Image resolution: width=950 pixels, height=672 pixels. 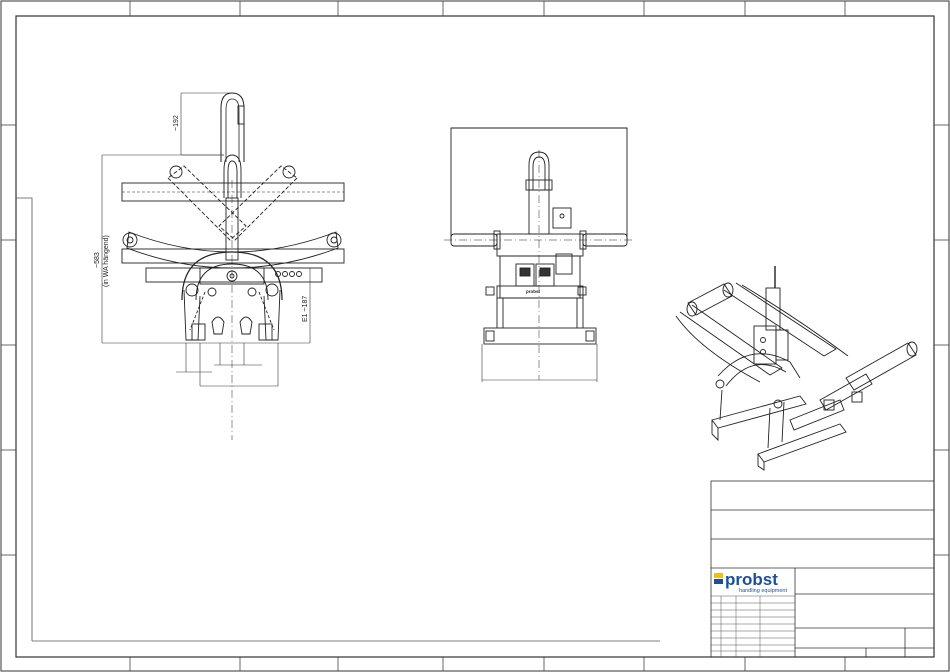 What do you see at coordinates (718, 575) in the screenshot?
I see `logo-yellow-bar` at bounding box center [718, 575].